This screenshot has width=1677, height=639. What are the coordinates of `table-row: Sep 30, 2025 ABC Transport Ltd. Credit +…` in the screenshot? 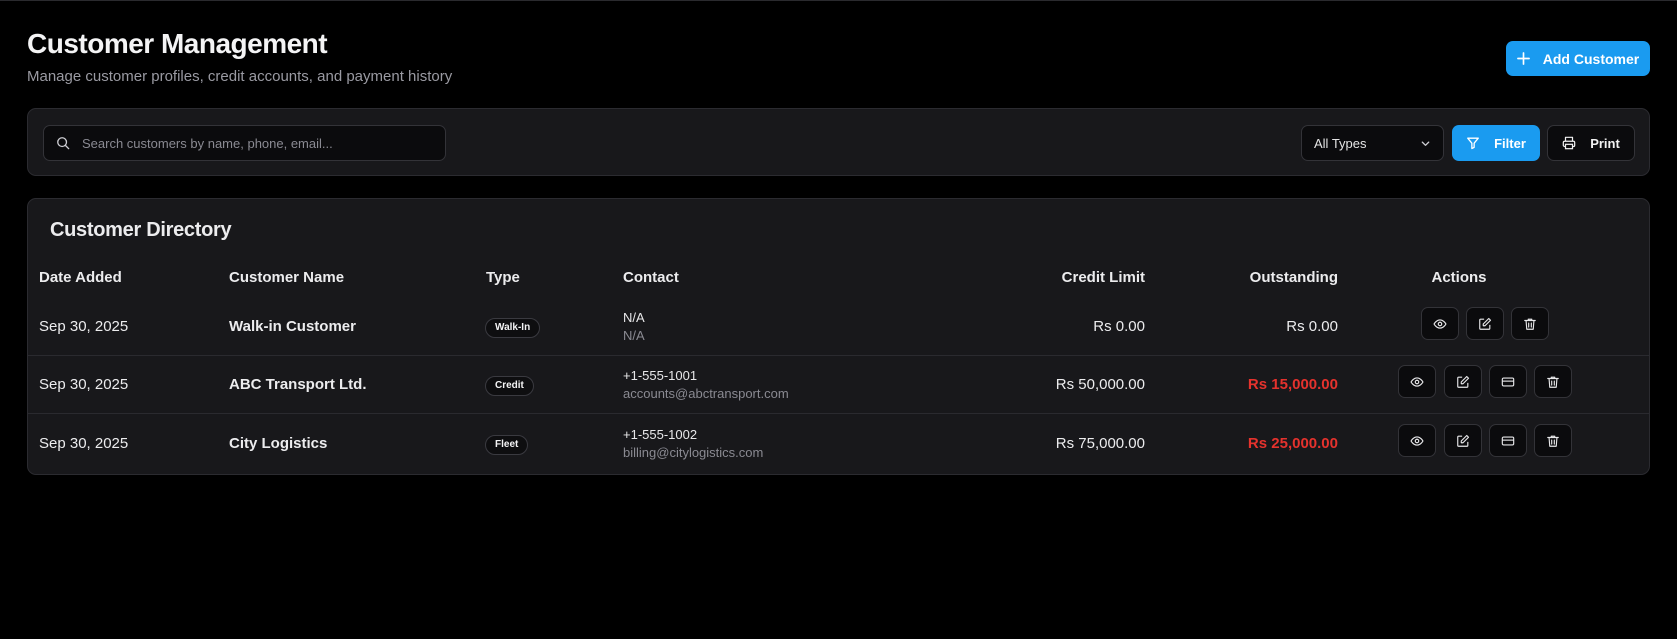 It's located at (838, 385).